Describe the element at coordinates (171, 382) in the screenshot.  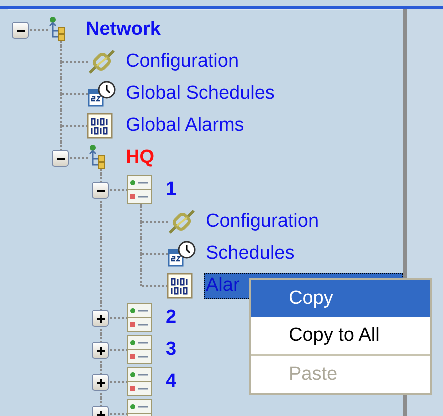
I see `tree-item: 4` at that location.